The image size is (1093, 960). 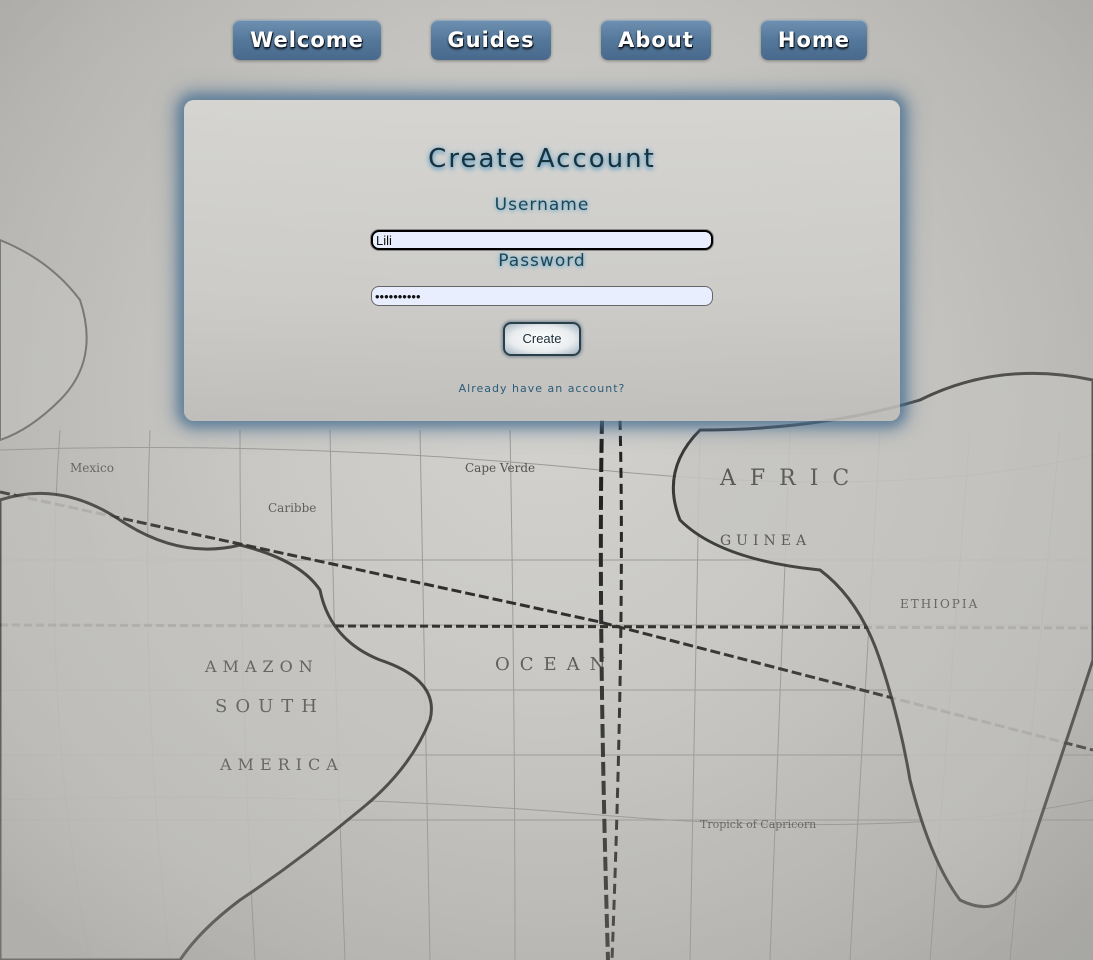 I want to click on nav-home-button: Home, so click(x=814, y=40).